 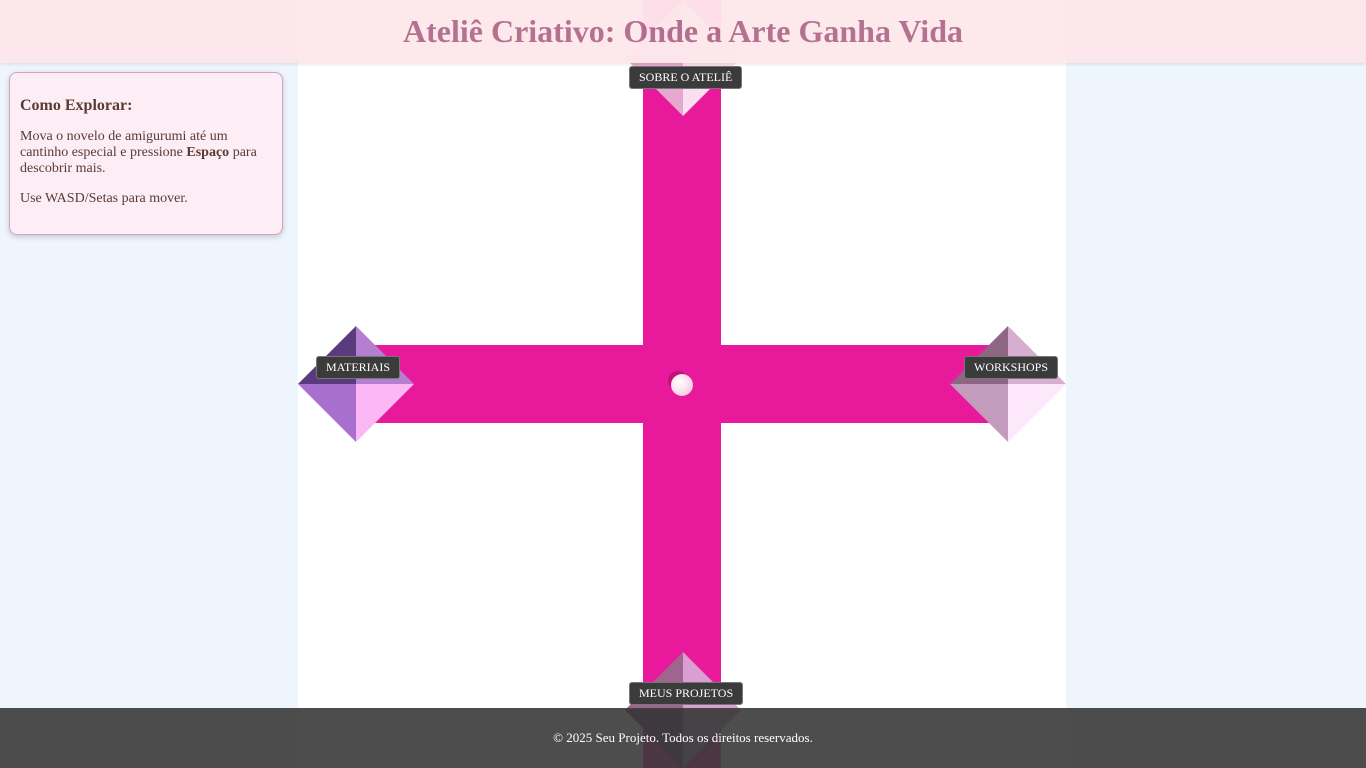 What do you see at coordinates (686, 693) in the screenshot?
I see `destination-label-projects: MEUS PROJETOS` at bounding box center [686, 693].